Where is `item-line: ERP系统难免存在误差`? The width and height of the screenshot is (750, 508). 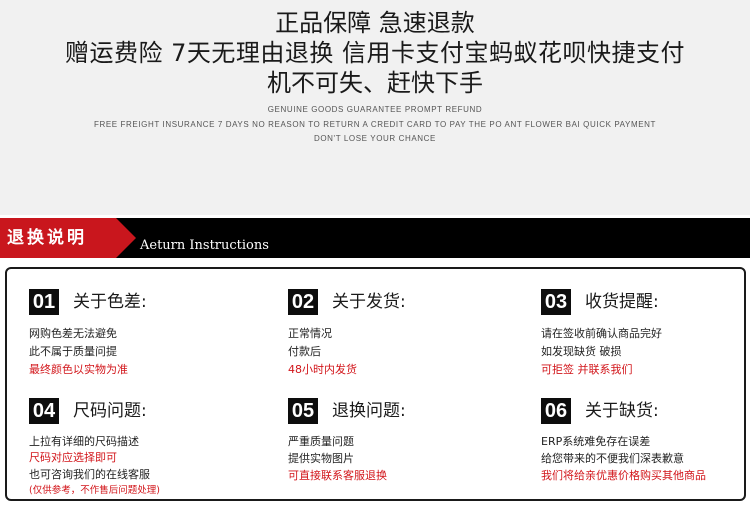 item-line: ERP系统难免存在误差 is located at coordinates (596, 441).